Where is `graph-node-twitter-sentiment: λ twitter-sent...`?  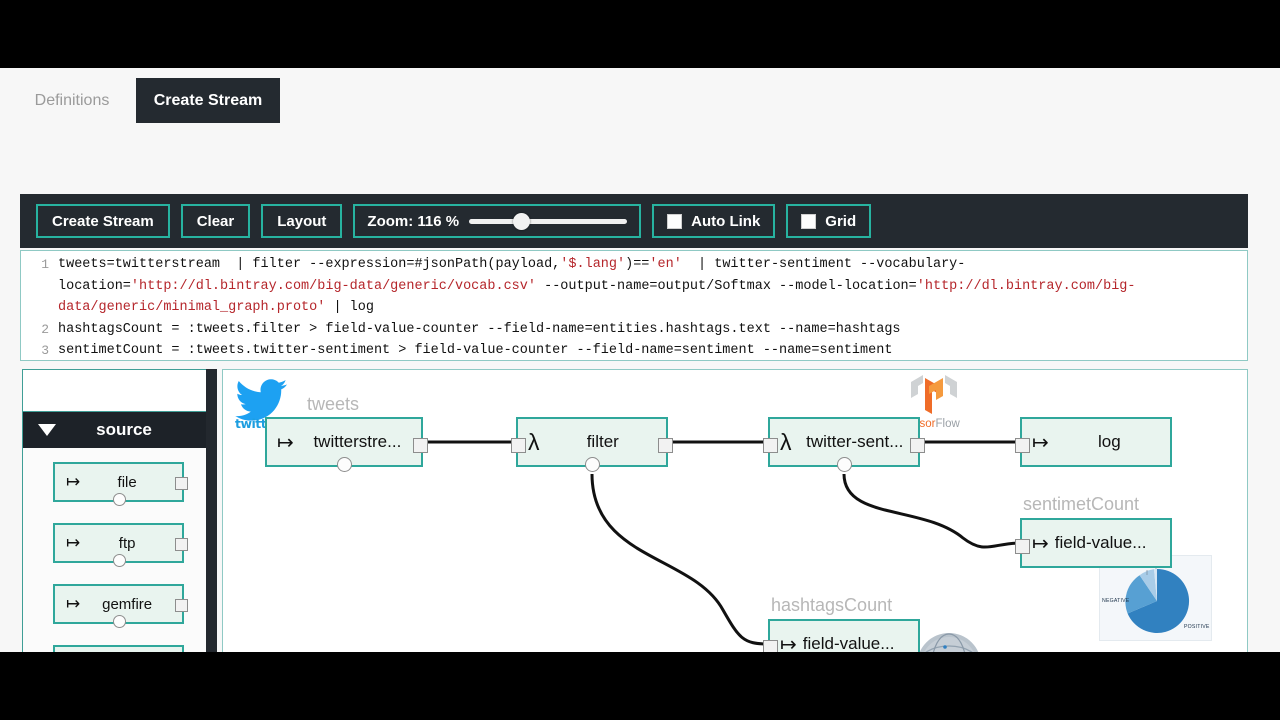
graph-node-twitter-sentiment: λ twitter-sent... is located at coordinates (844, 444).